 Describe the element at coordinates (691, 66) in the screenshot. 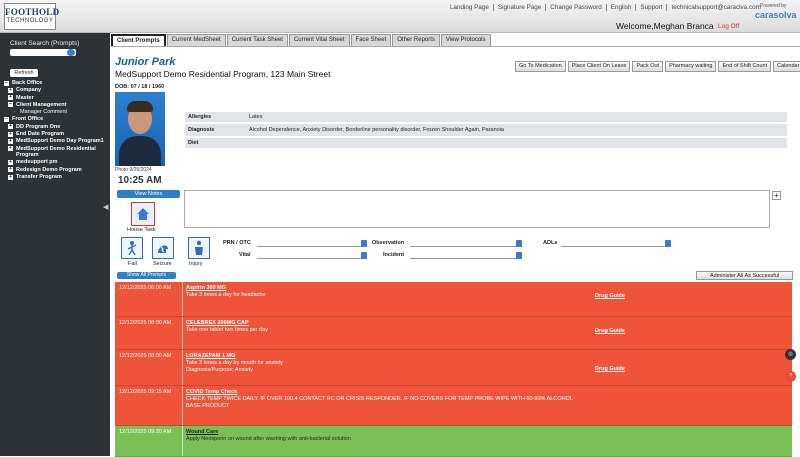

I see `pharmacy-waiting-button: Pharmacy waiting` at that location.